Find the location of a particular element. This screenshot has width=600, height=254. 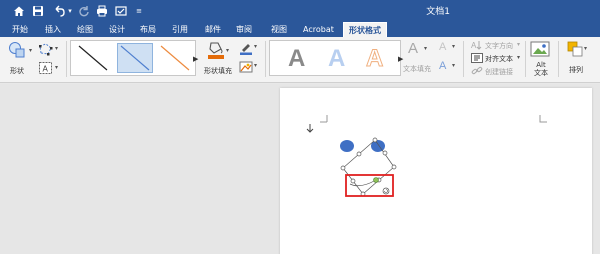

shape-style-blue-line is located at coordinates (135, 58).